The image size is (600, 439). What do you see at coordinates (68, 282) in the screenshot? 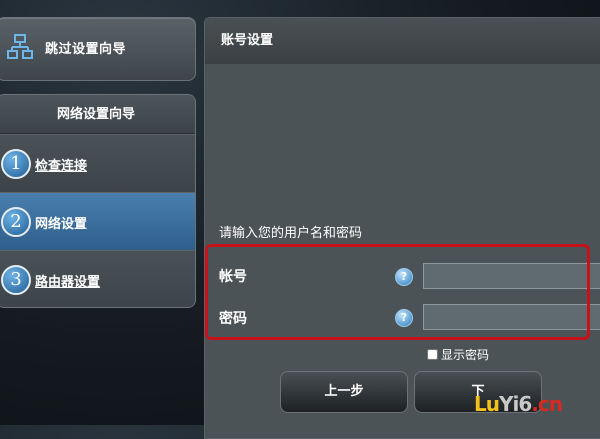
I see `step-3-label: 路由器设置` at bounding box center [68, 282].